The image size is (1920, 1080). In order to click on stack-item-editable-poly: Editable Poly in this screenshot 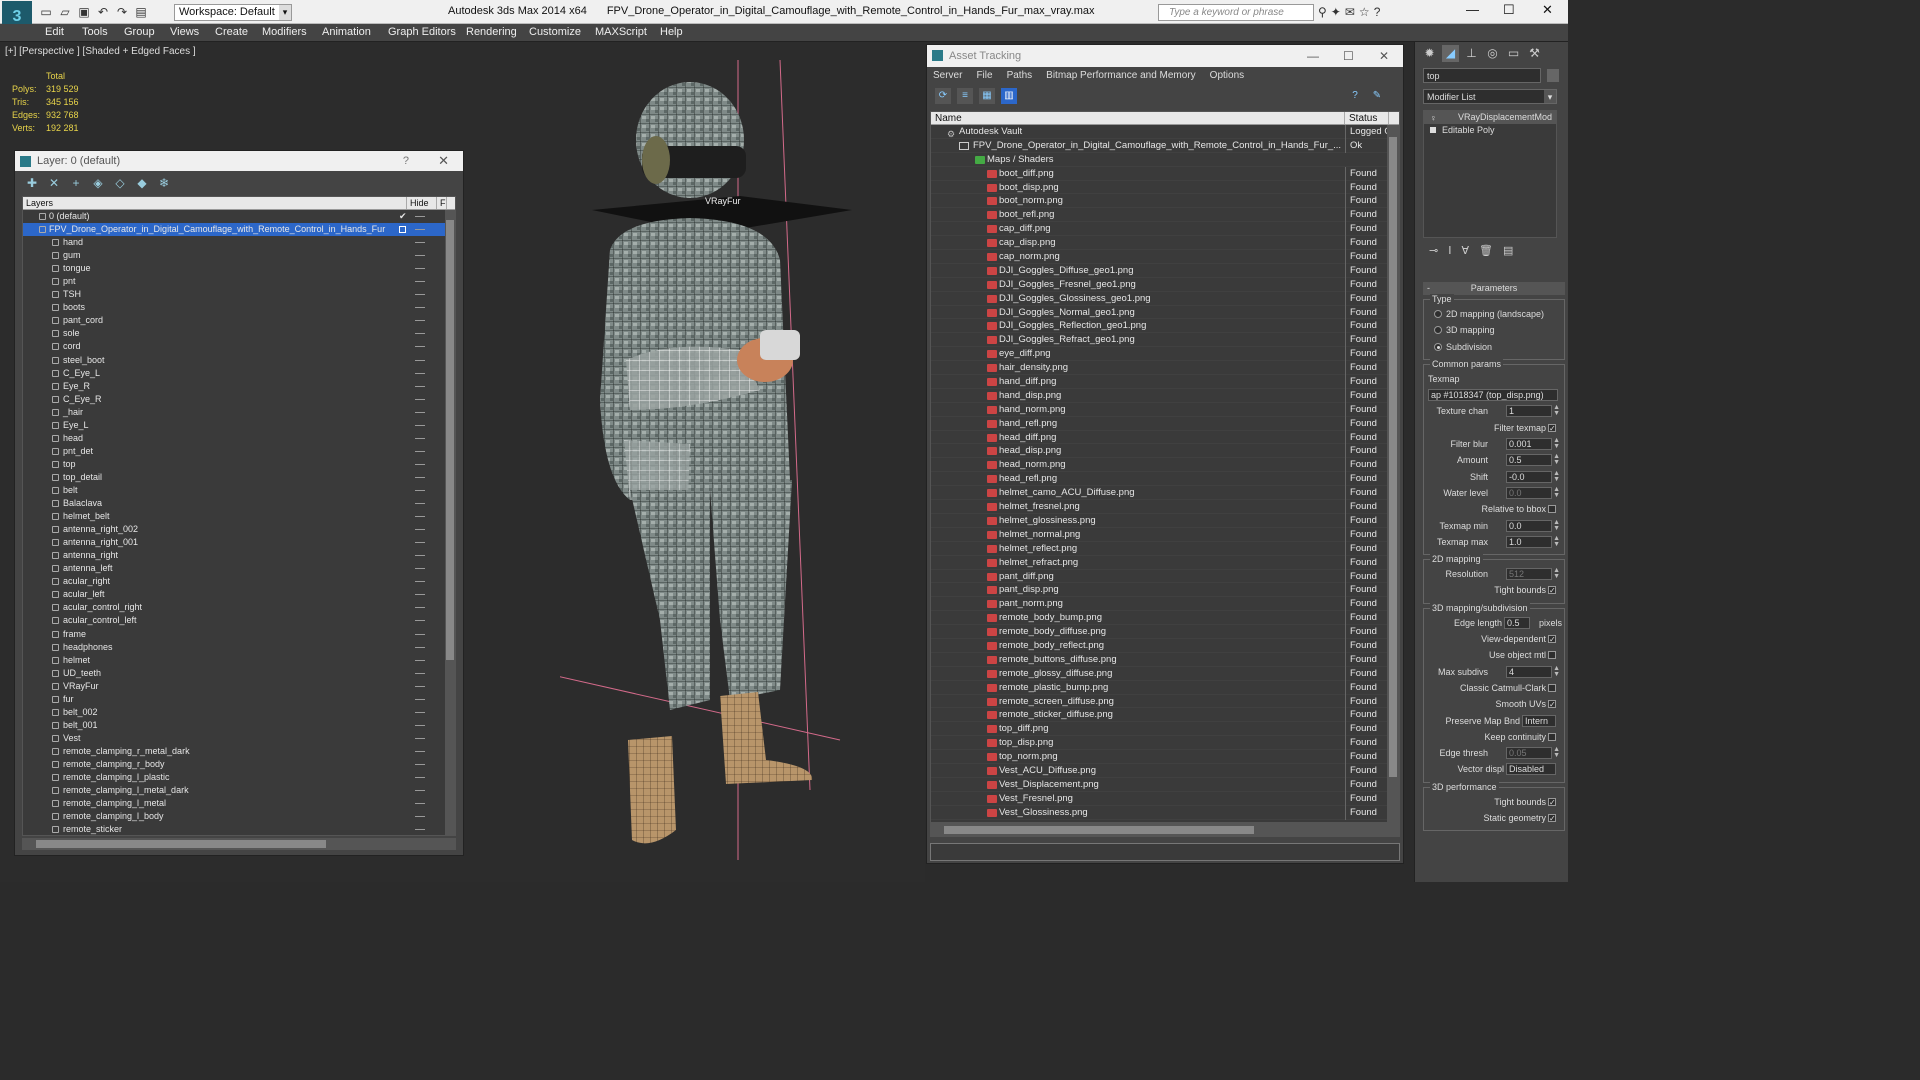, I will do `click(1490, 130)`.